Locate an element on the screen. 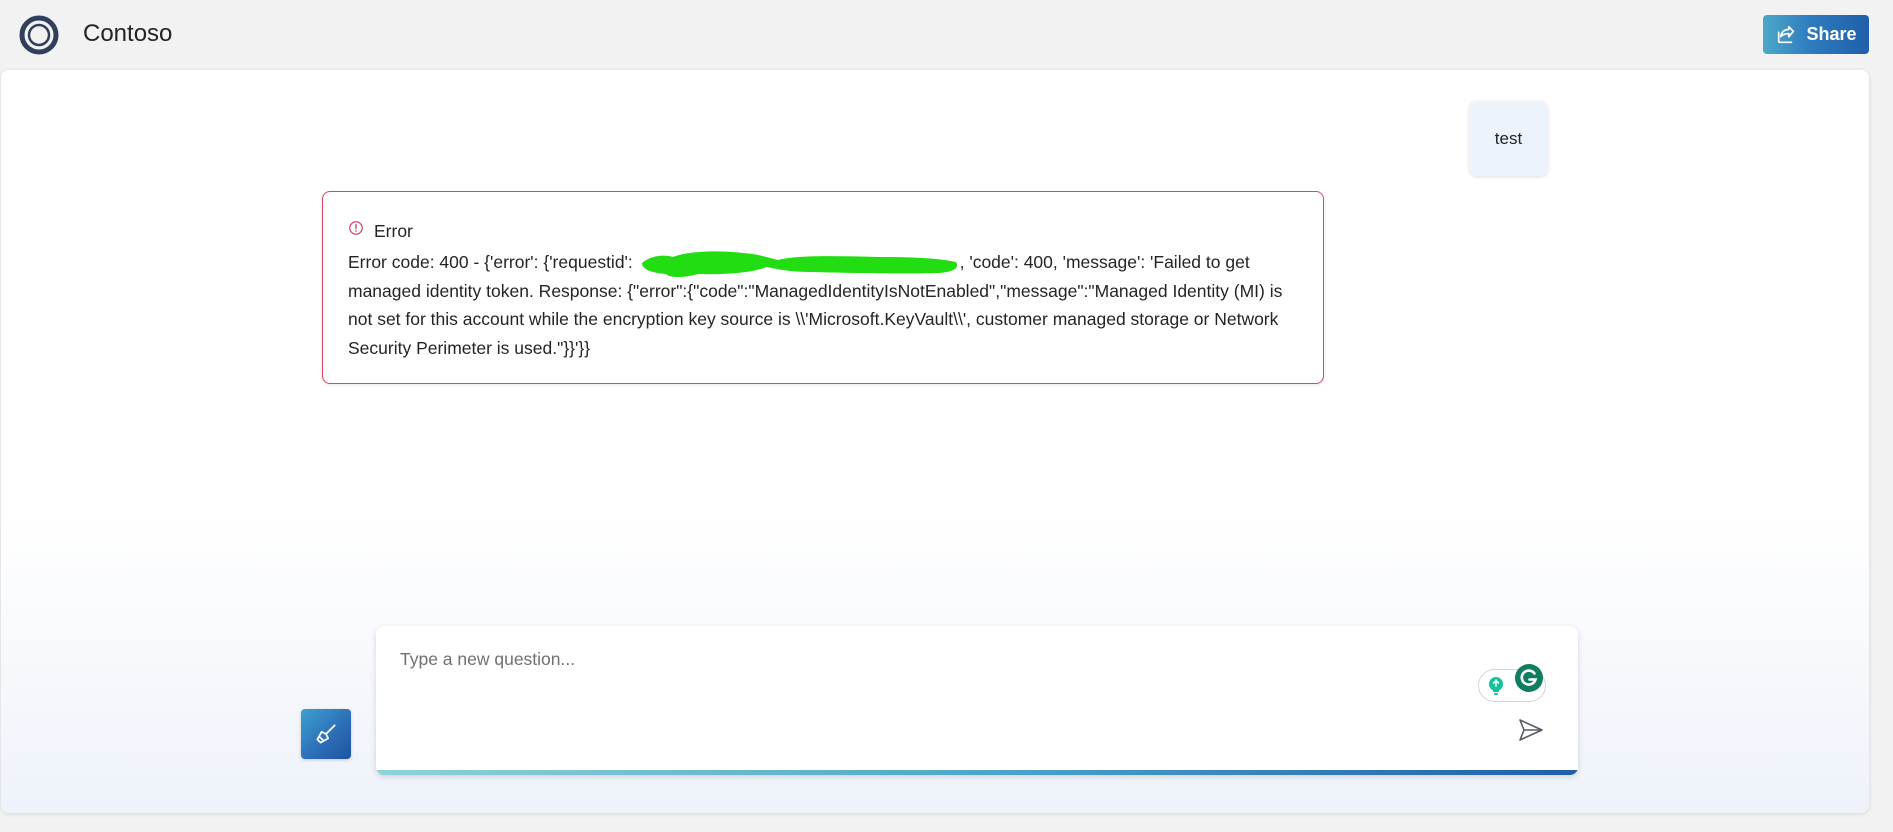 The width and height of the screenshot is (1893, 832). clear-chat-button is located at coordinates (326, 734).